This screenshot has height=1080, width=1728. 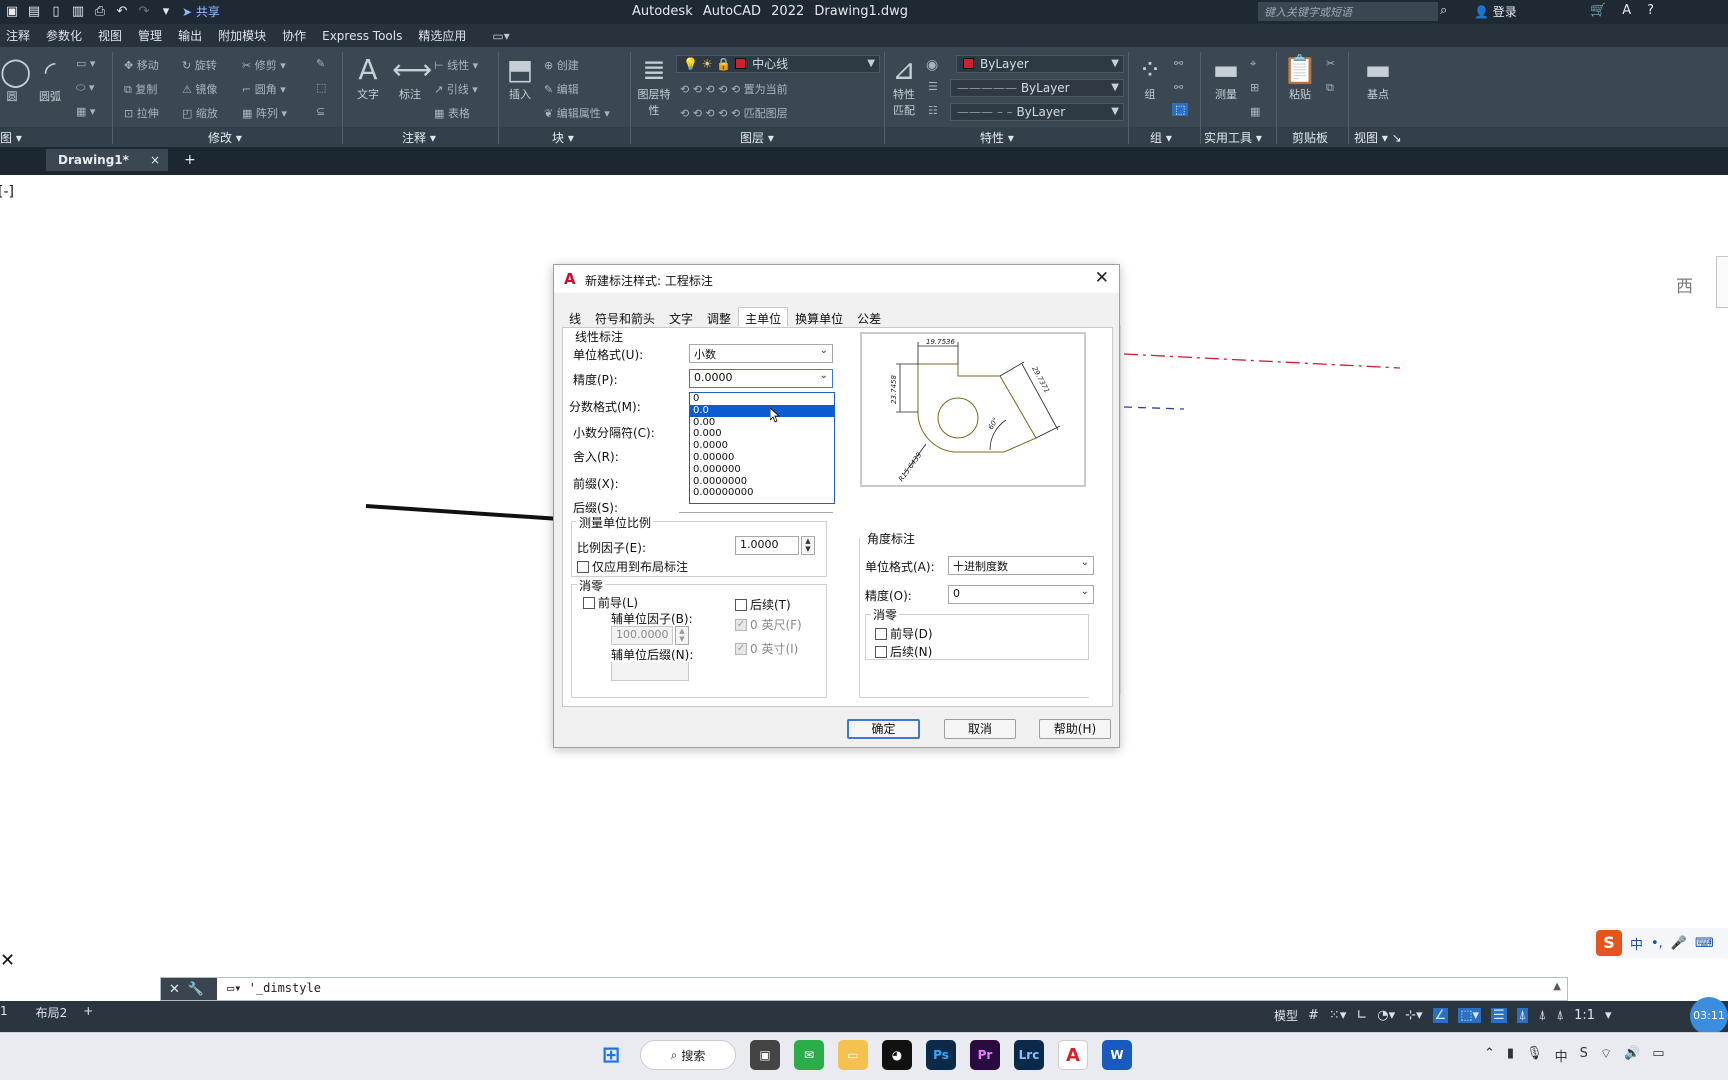 What do you see at coordinates (11, 137) in the screenshot?
I see `panel-title-draw: 图 ▾` at bounding box center [11, 137].